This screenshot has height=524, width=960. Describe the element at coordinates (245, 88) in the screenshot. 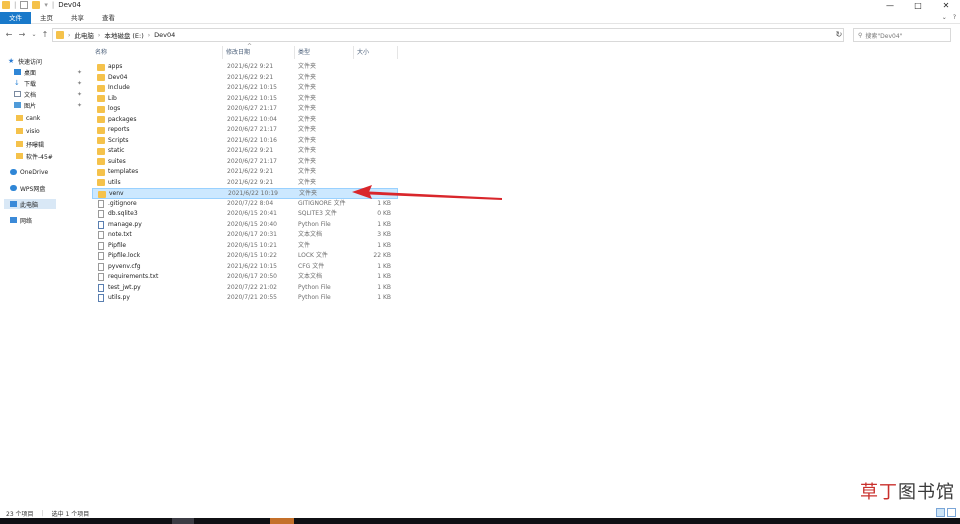

I see `file-row: Include 2021/6/22 10:15 文件夹` at that location.